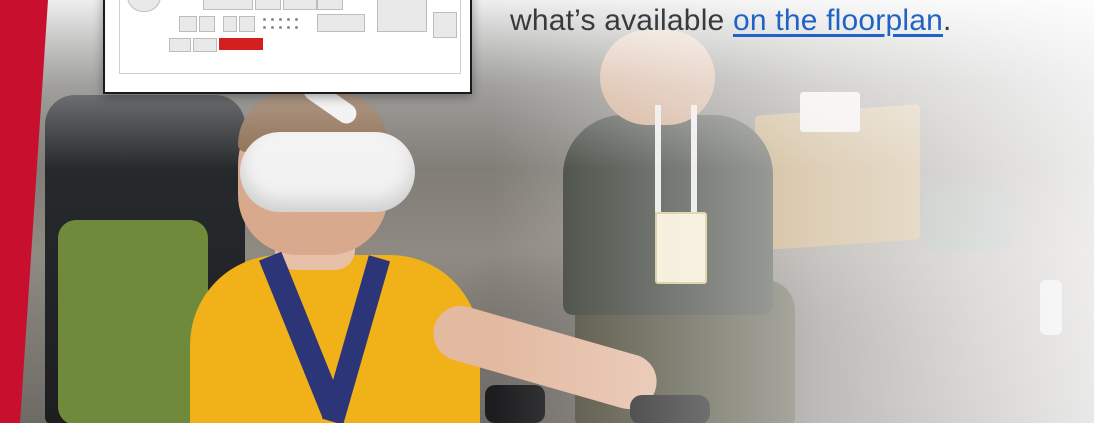 This screenshot has width=1094, height=423. Describe the element at coordinates (402, 16) in the screenshot. I see `floorplan-hall` at that location.